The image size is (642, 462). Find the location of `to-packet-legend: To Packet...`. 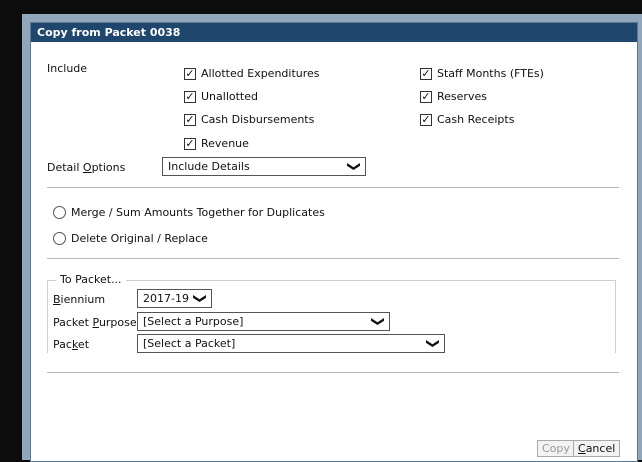

to-packet-legend: To Packet... is located at coordinates (91, 279).